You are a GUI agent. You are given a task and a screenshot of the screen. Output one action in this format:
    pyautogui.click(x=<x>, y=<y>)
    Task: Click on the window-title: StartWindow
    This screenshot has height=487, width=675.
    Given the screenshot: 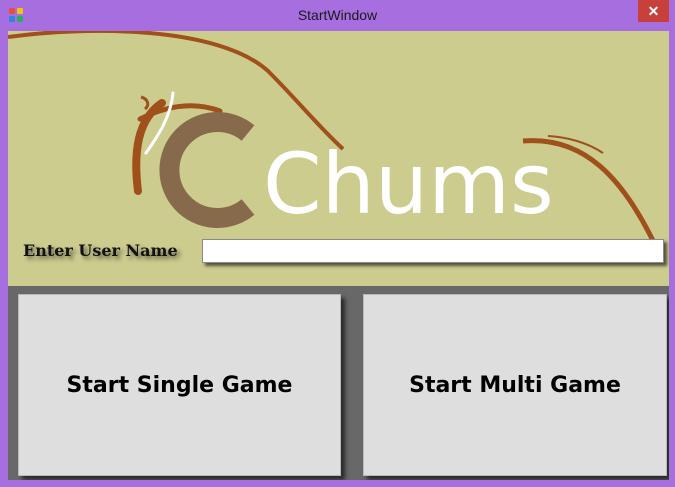 What is the action you would take?
    pyautogui.click(x=337, y=15)
    